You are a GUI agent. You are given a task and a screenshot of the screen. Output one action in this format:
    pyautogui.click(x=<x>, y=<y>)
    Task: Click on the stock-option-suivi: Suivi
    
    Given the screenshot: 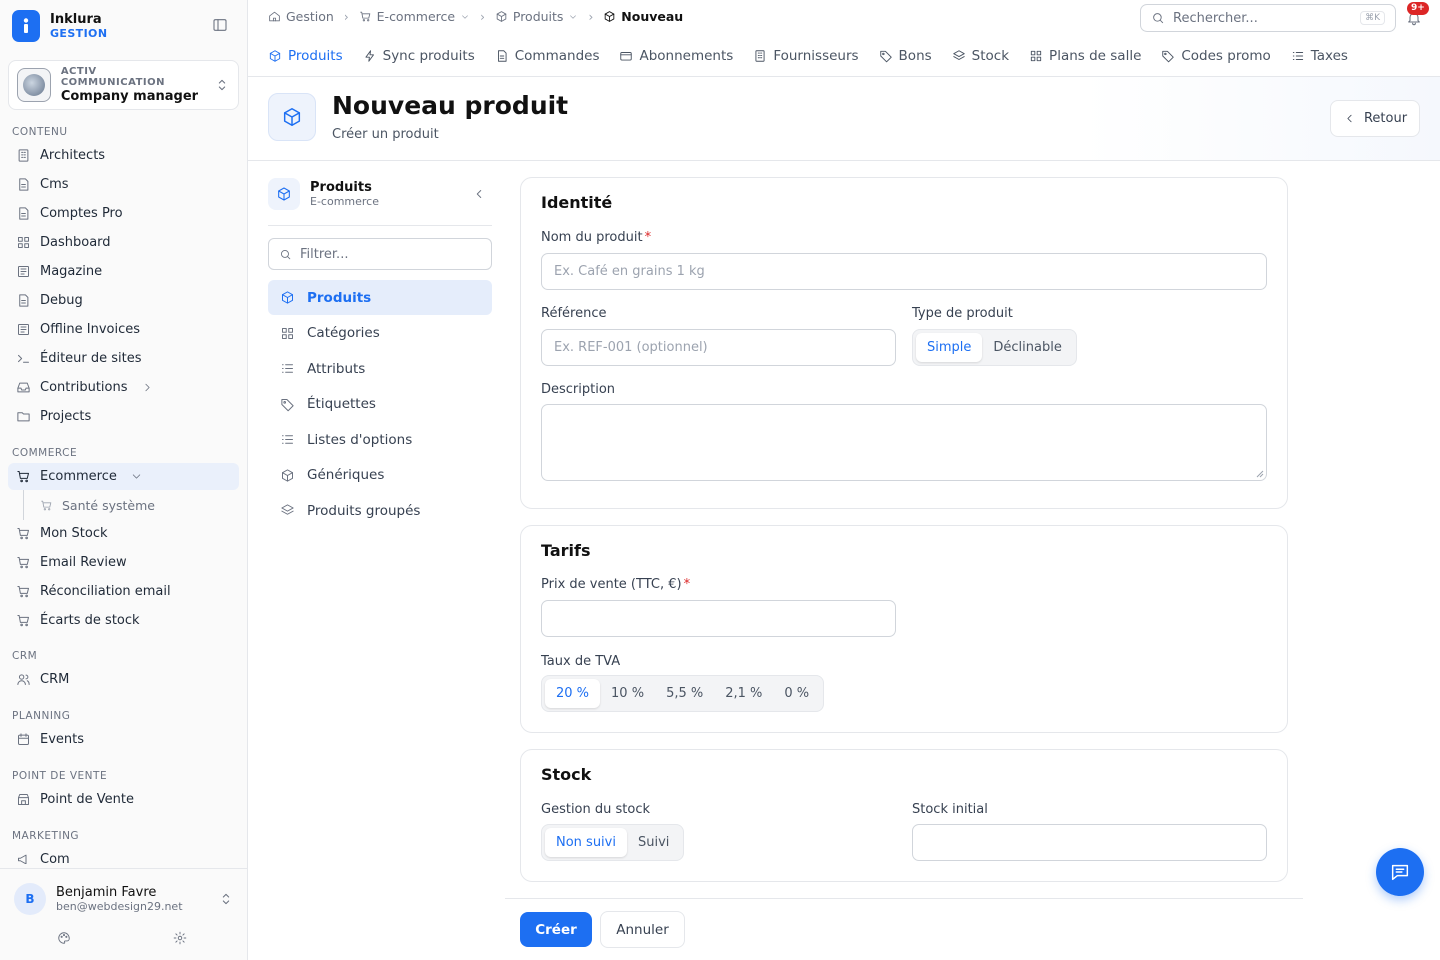 What is the action you would take?
    pyautogui.click(x=653, y=842)
    